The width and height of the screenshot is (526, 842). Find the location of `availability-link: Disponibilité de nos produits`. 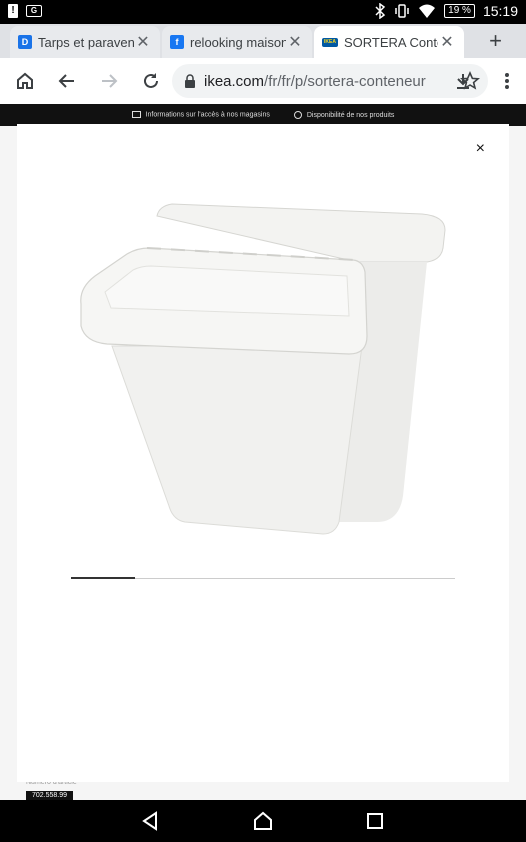

availability-link: Disponibilité de nos produits is located at coordinates (344, 115).